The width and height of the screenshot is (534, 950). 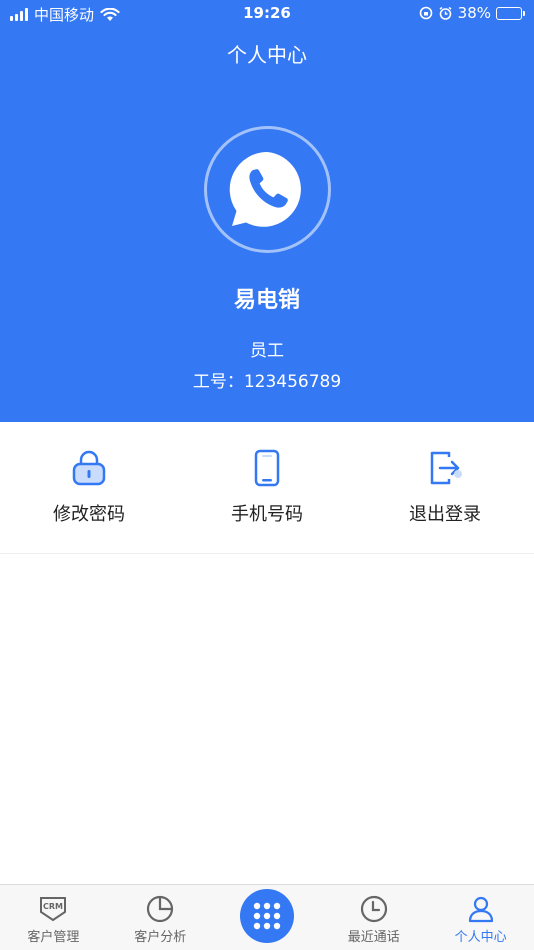 I want to click on action-row: 修改密码 手机号码 退出登录, so click(x=267, y=488).